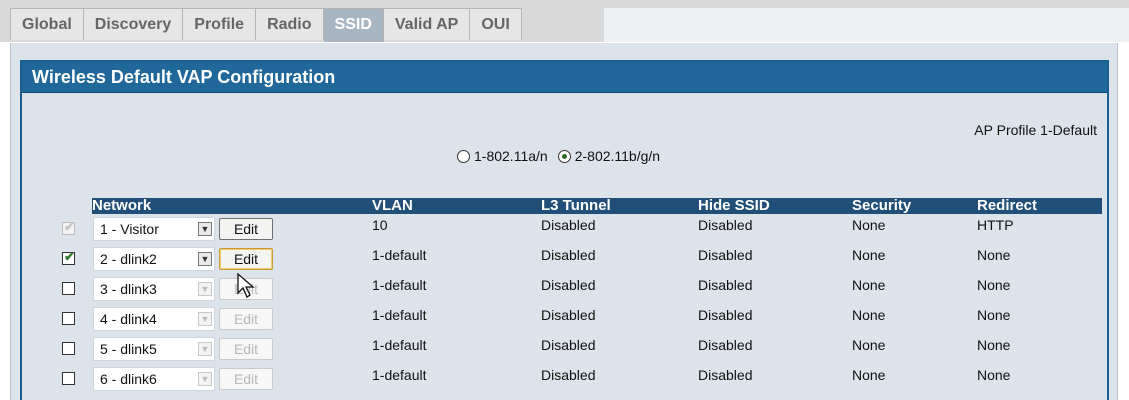 This screenshot has width=1129, height=400. Describe the element at coordinates (128, 349) in the screenshot. I see `network-name: 5 - dlink5` at that location.